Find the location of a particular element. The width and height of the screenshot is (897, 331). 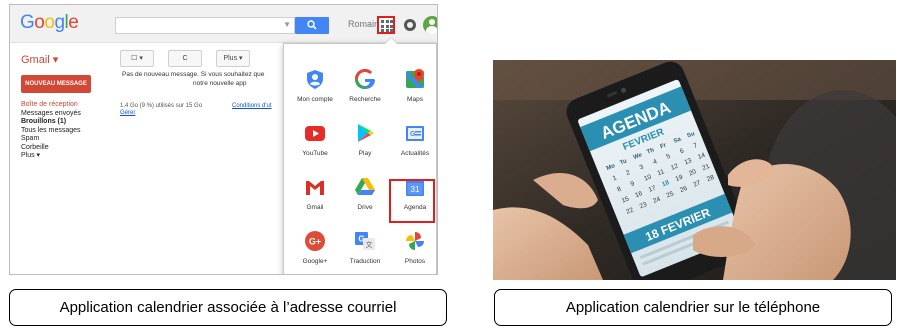

storage-info: 1,4 Go (9 %) utilisés sur 15 Go Gérer is located at coordinates (161, 110).